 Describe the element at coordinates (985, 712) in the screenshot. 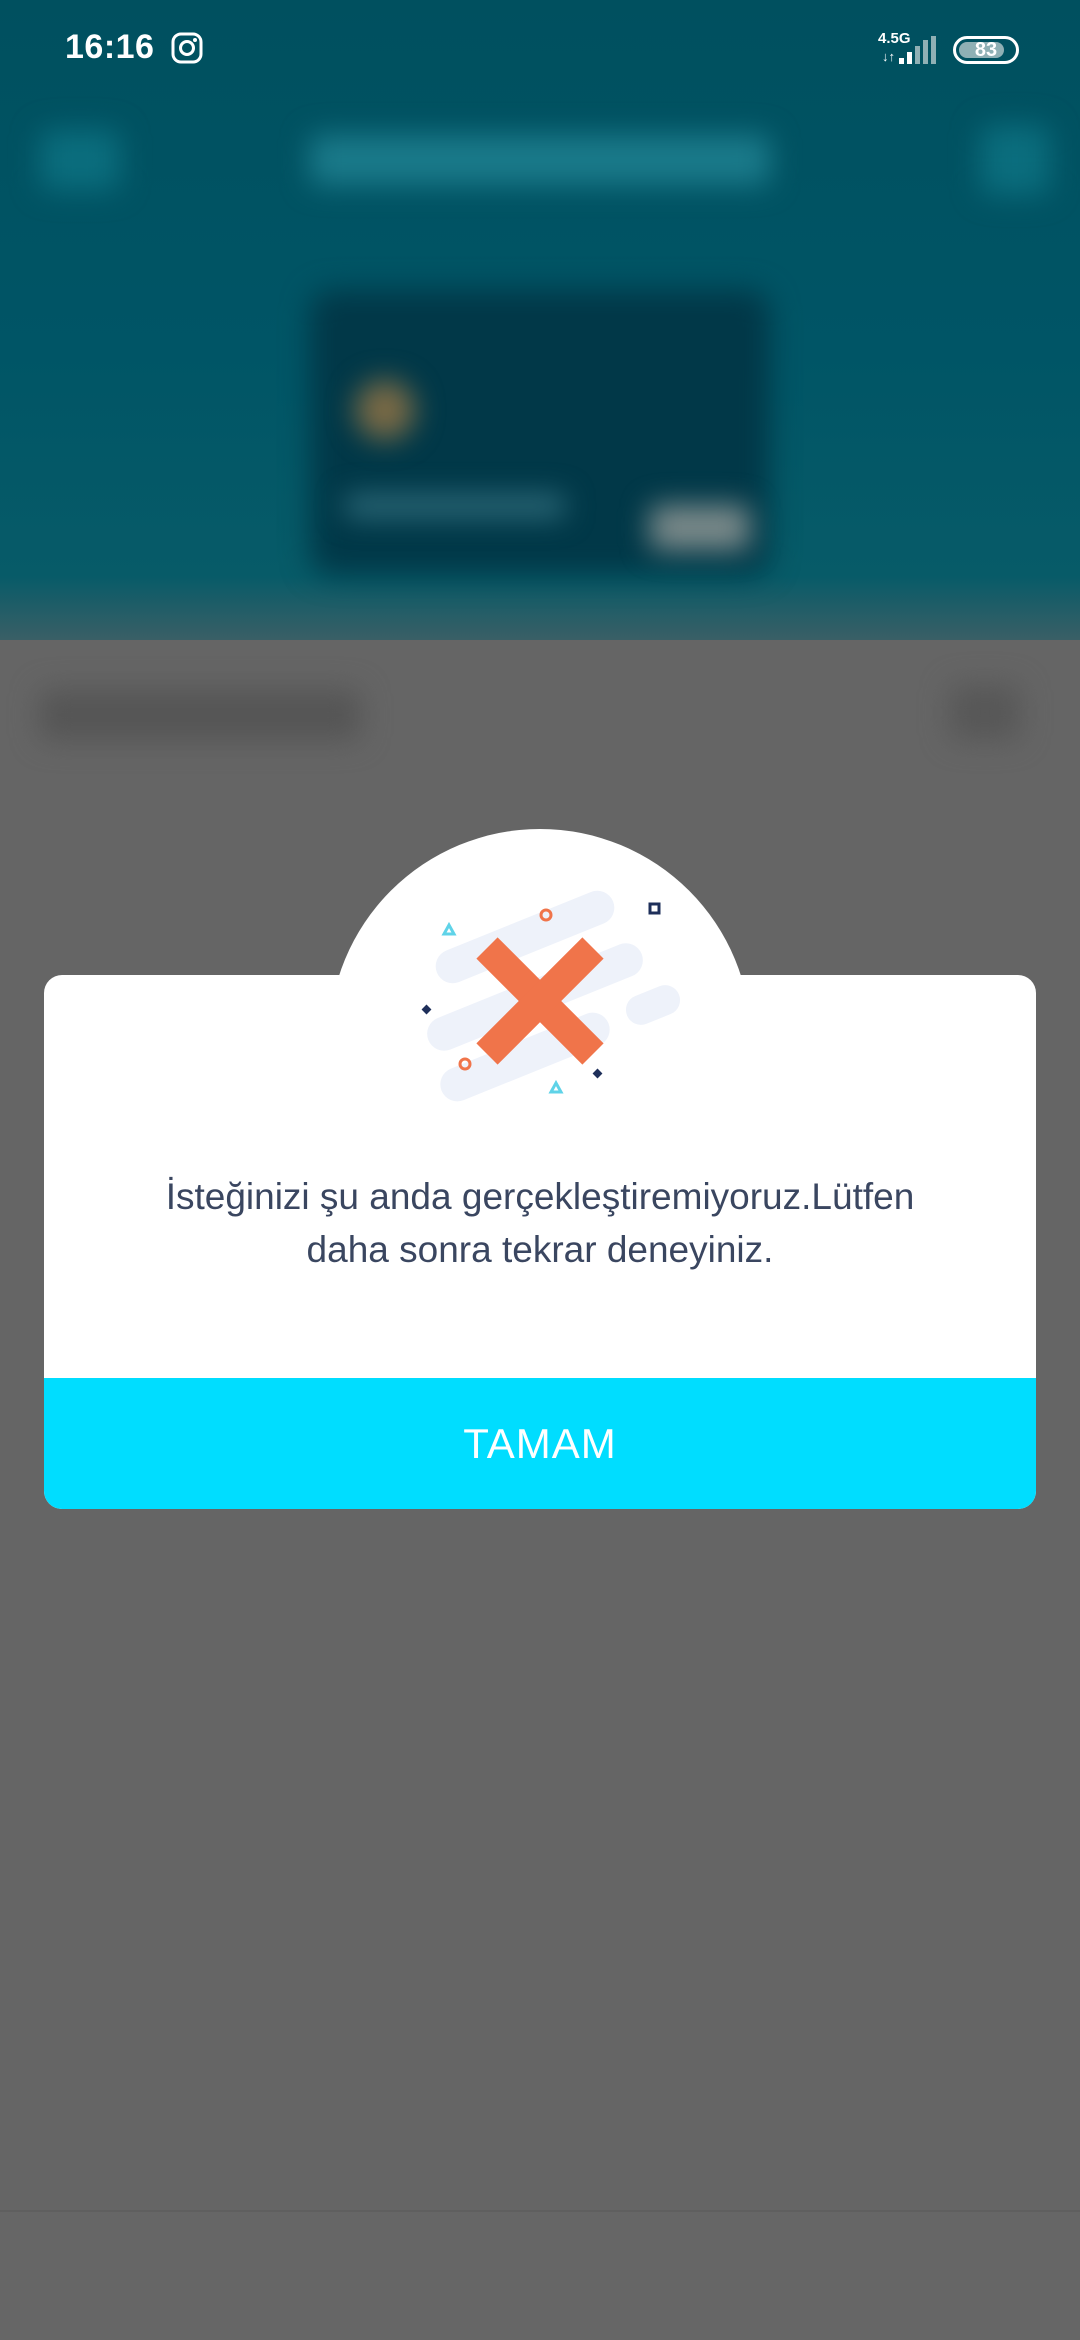

I see `section-icon-blurred` at that location.